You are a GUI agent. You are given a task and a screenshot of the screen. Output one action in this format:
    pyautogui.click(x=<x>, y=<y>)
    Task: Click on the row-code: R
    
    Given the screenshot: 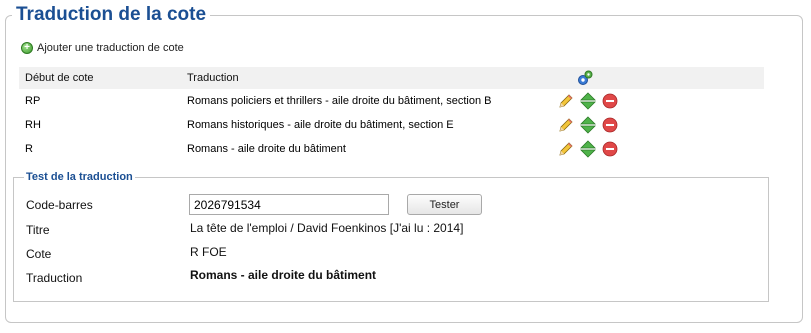 What is the action you would take?
    pyautogui.click(x=29, y=149)
    